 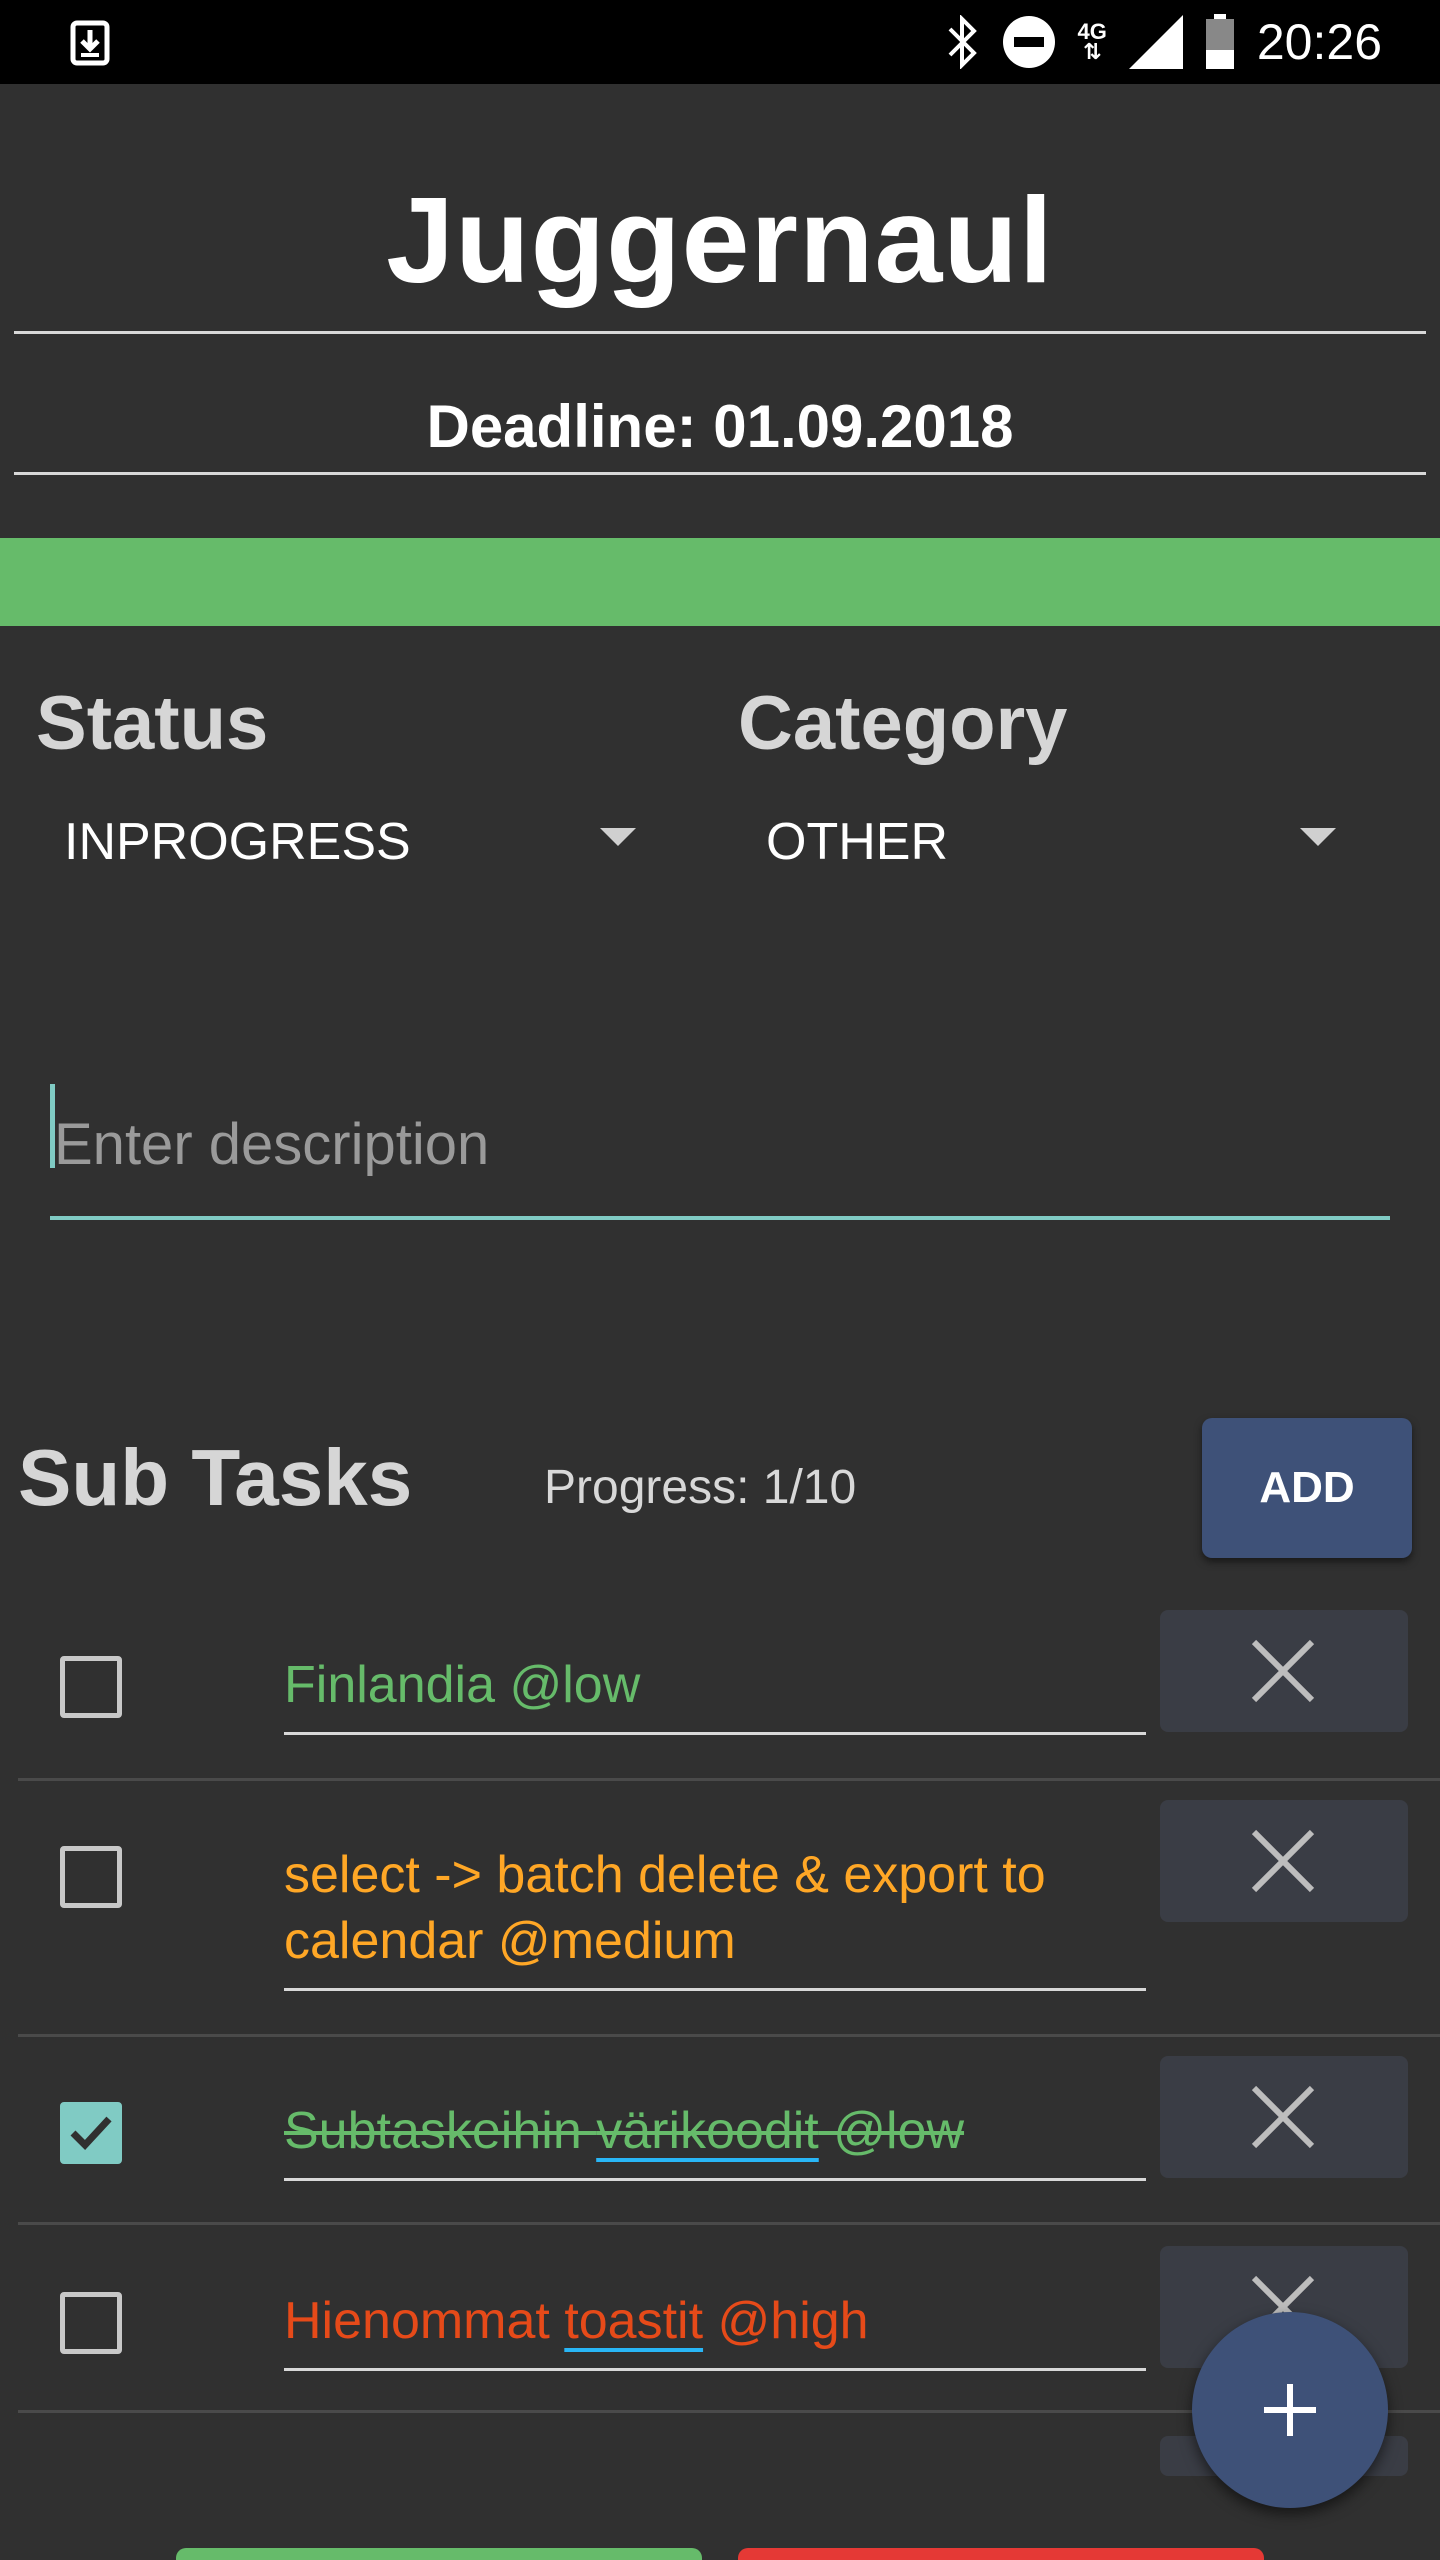 I want to click on deadline-label: Deadline: 01.09.2018, so click(x=720, y=426).